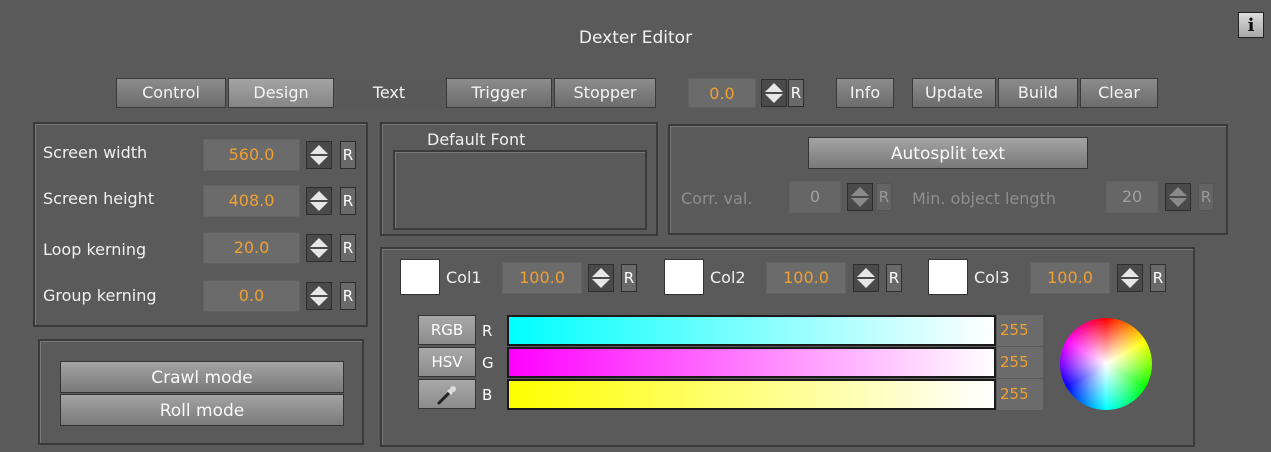 The height and width of the screenshot is (452, 1271). Describe the element at coordinates (601, 278) in the screenshot. I see `col1-stepper` at that location.